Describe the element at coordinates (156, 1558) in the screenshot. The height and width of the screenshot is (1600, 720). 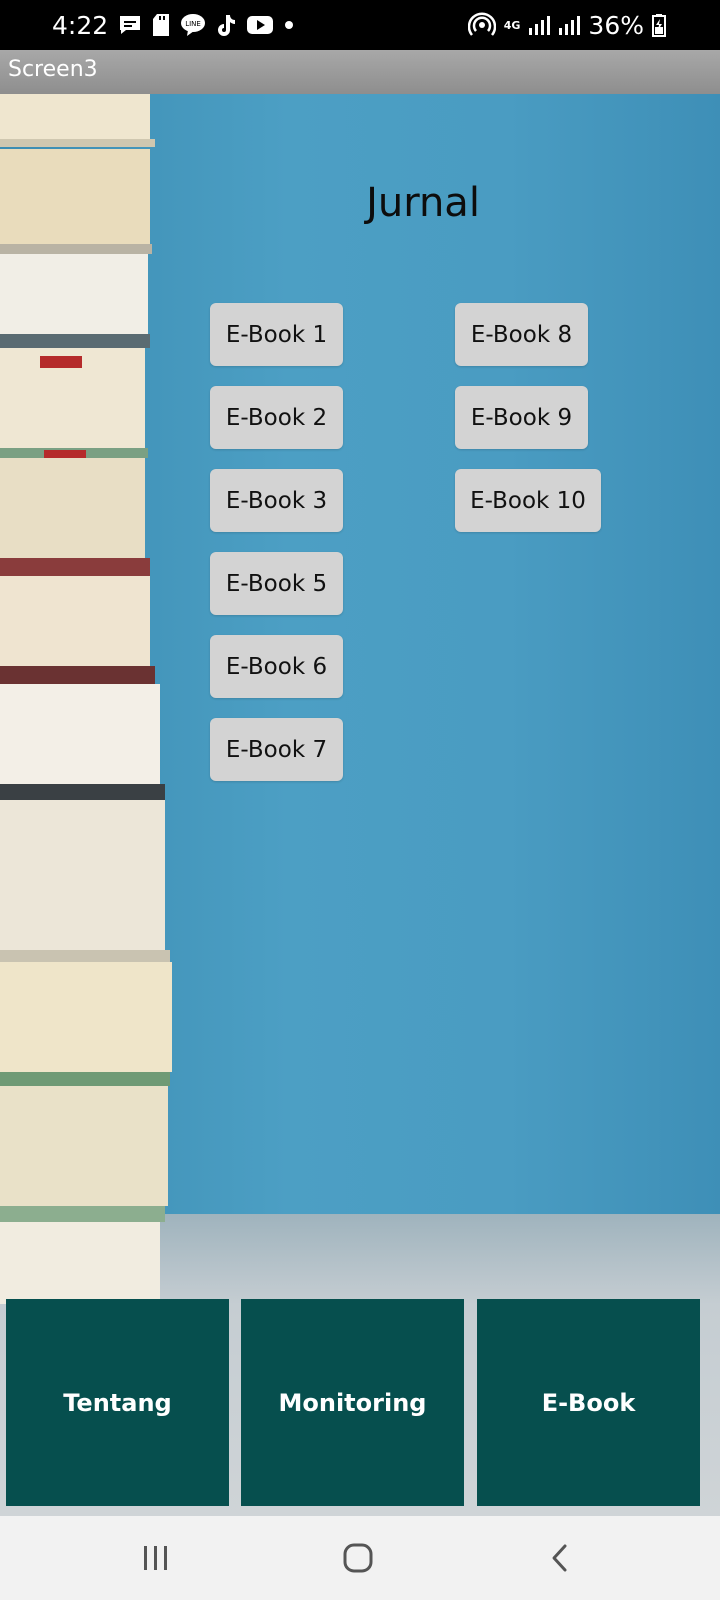
I see `recent-apps-icon` at that location.